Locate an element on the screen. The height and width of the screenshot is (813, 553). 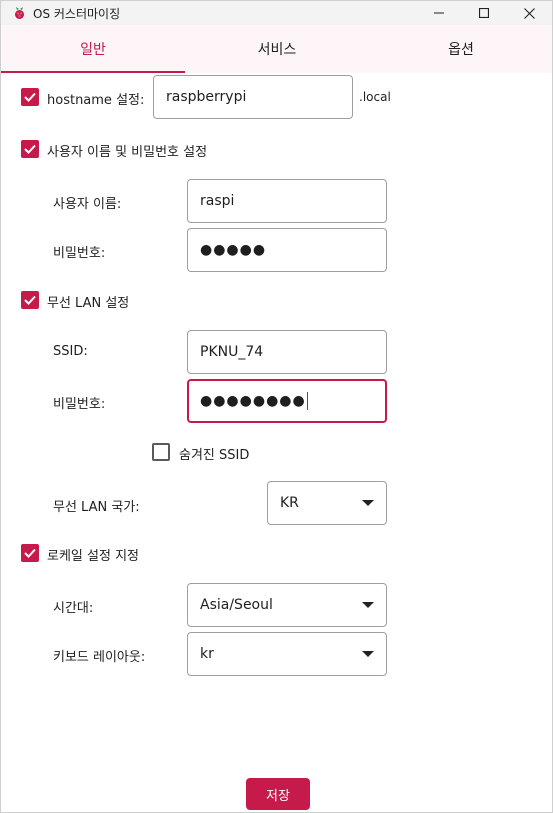
tab-options-label: 옵션 is located at coordinates (461, 50).